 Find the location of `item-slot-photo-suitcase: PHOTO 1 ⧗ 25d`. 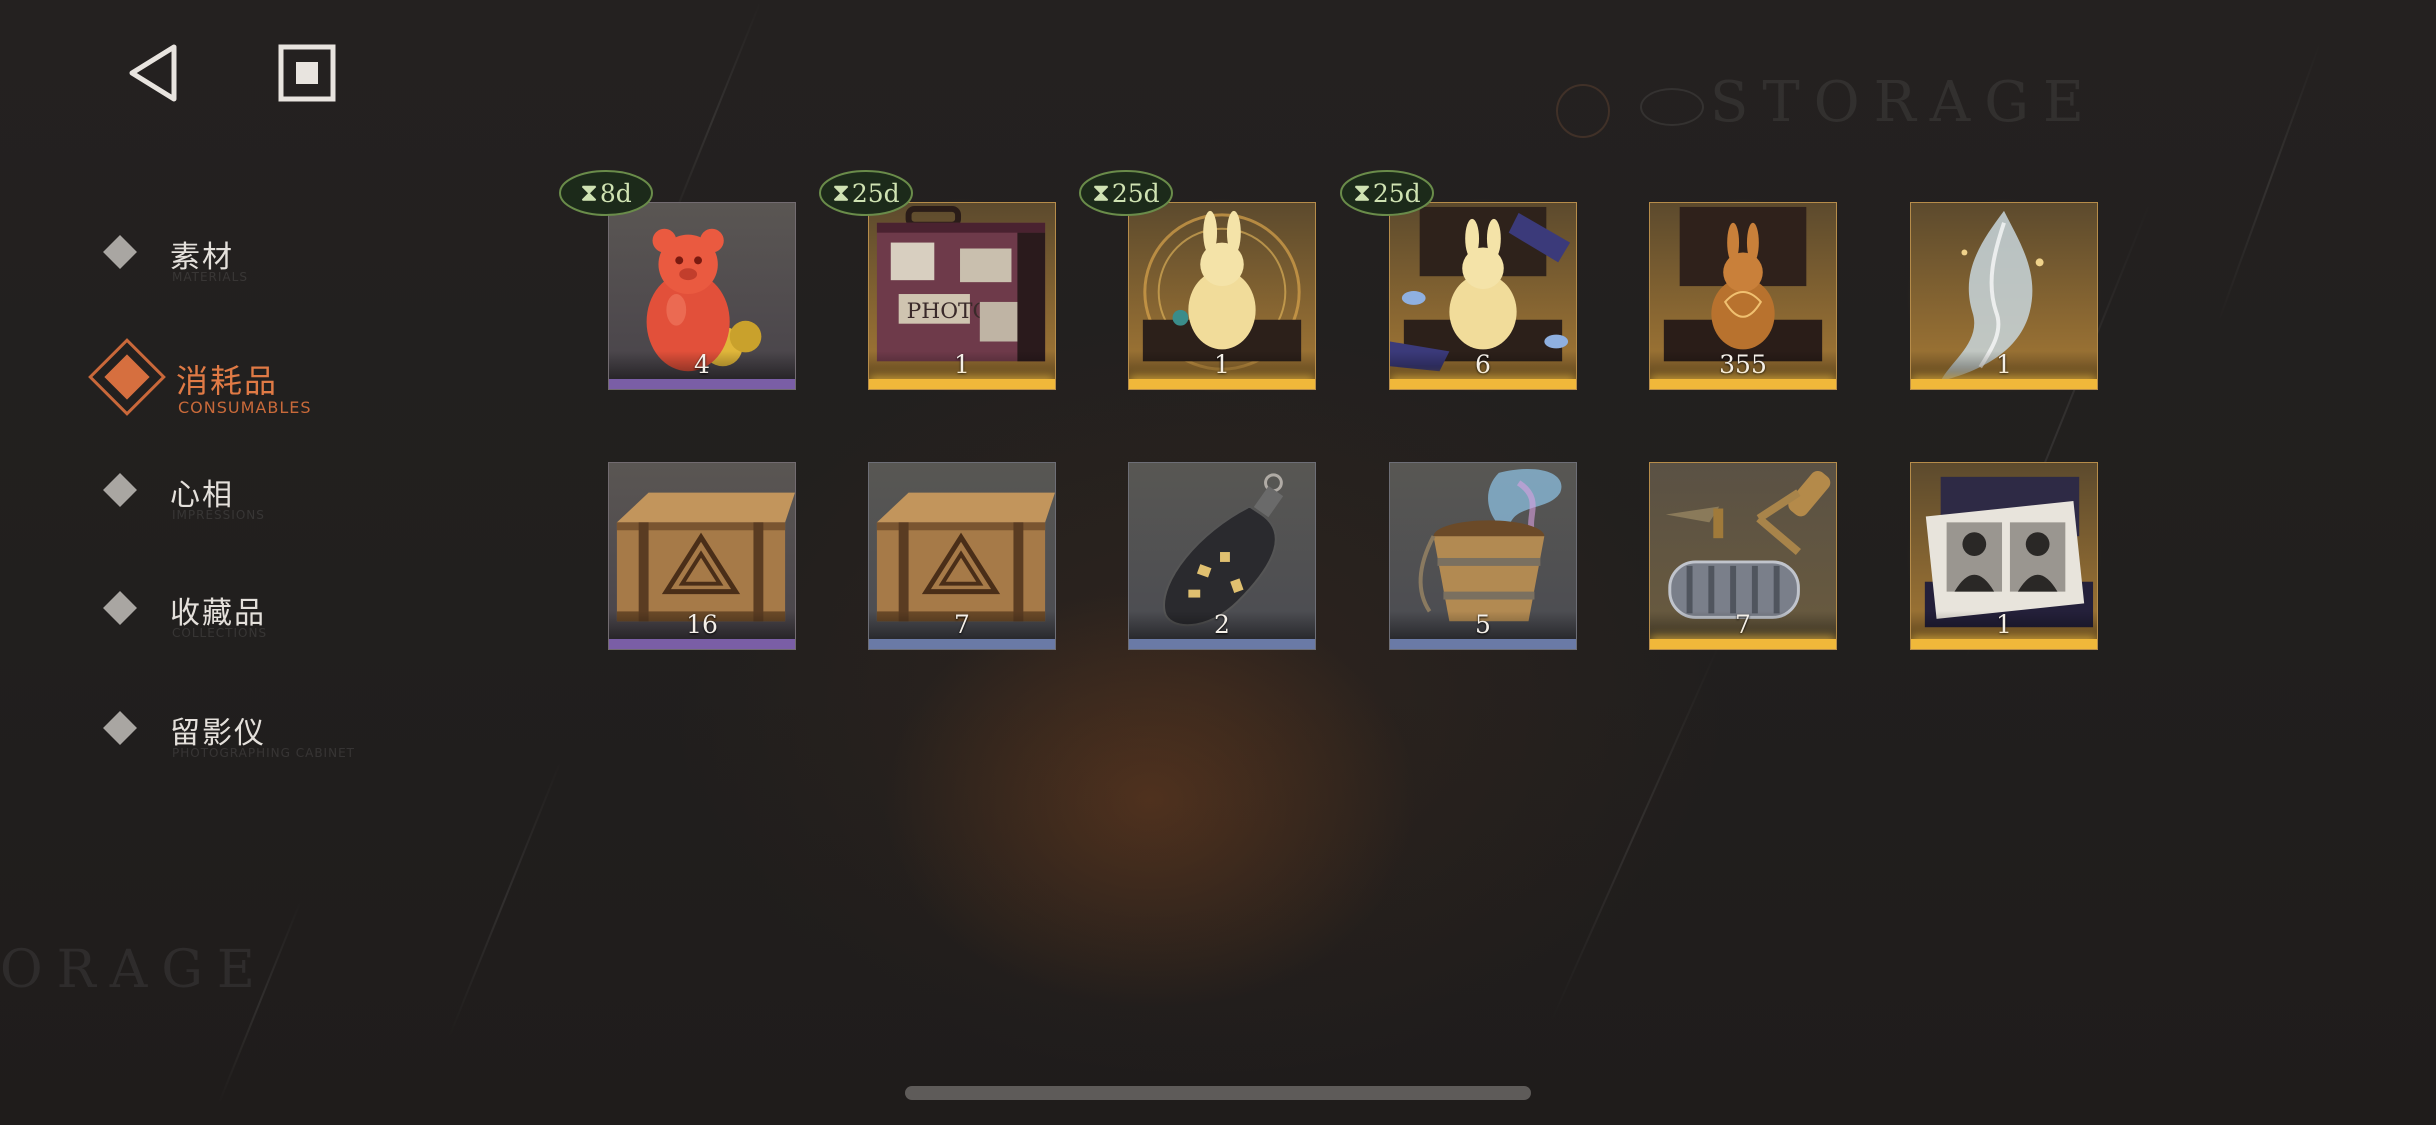

item-slot-photo-suitcase: PHOTO 1 ⧗ 25d is located at coordinates (943, 286).